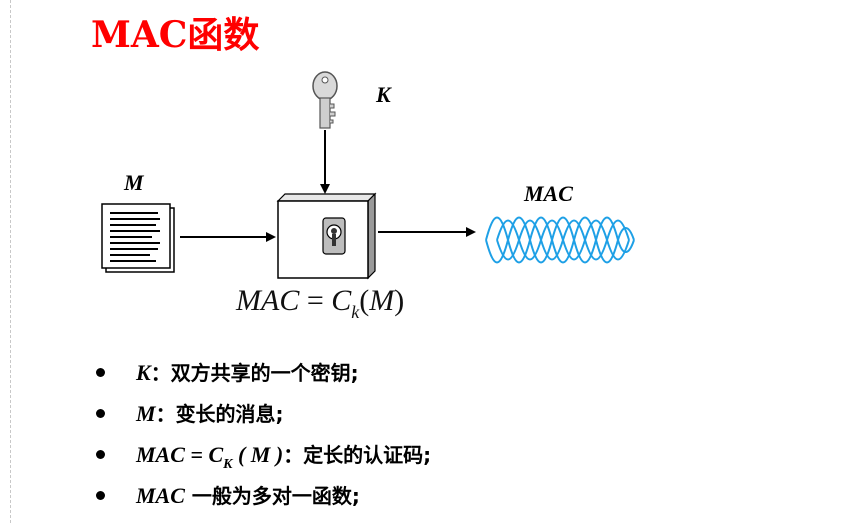  What do you see at coordinates (355, 312) in the screenshot?
I see `formula-sub: k` at bounding box center [355, 312].